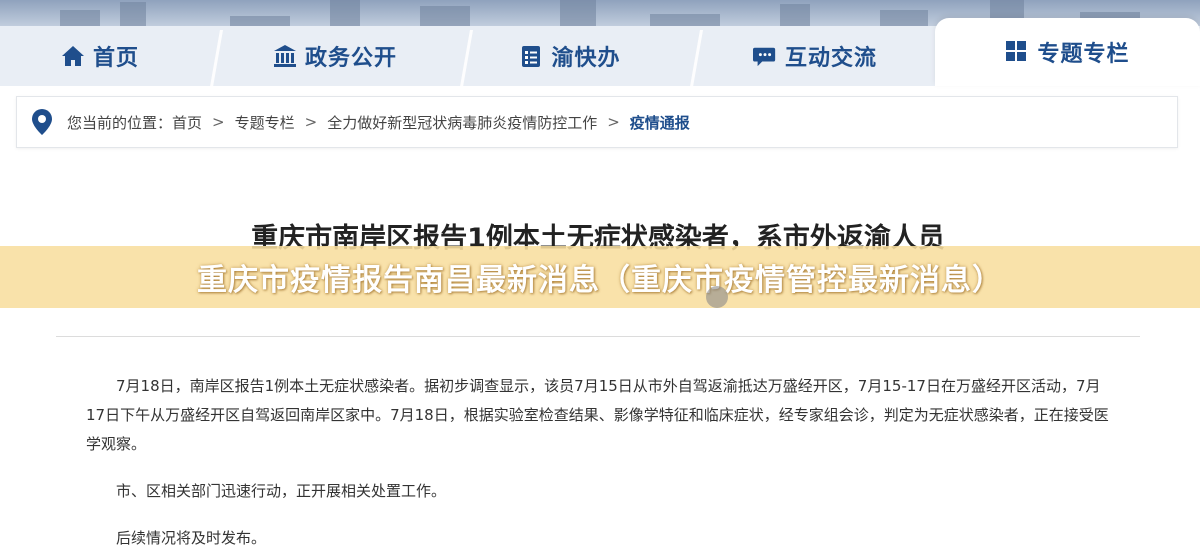  What do you see at coordinates (115, 58) in the screenshot?
I see `tab-home-label: 首页` at bounding box center [115, 58].